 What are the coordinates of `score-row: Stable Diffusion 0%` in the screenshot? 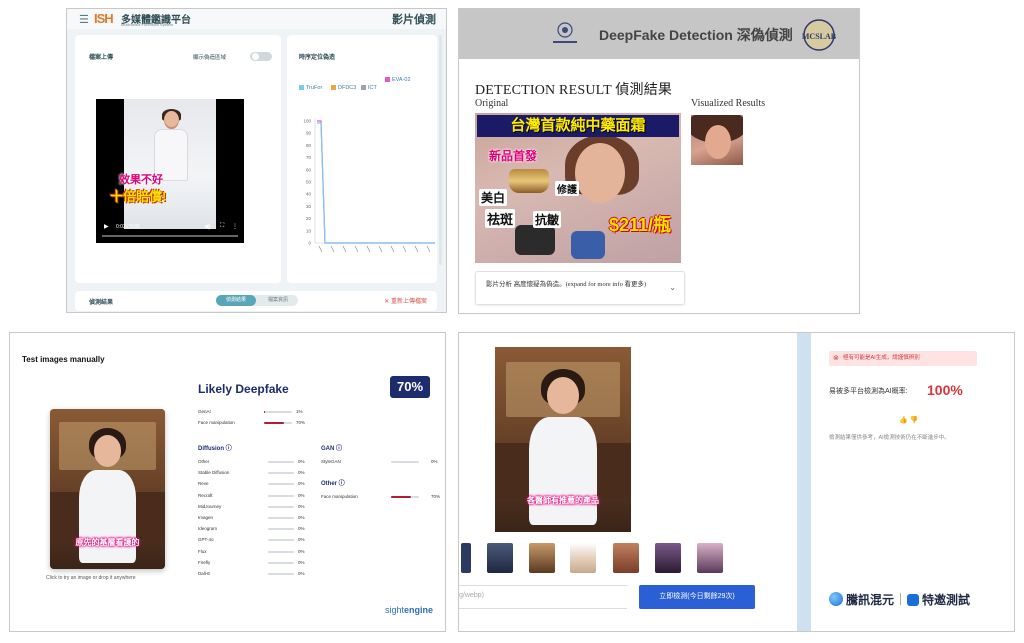 It's located at (255, 473).